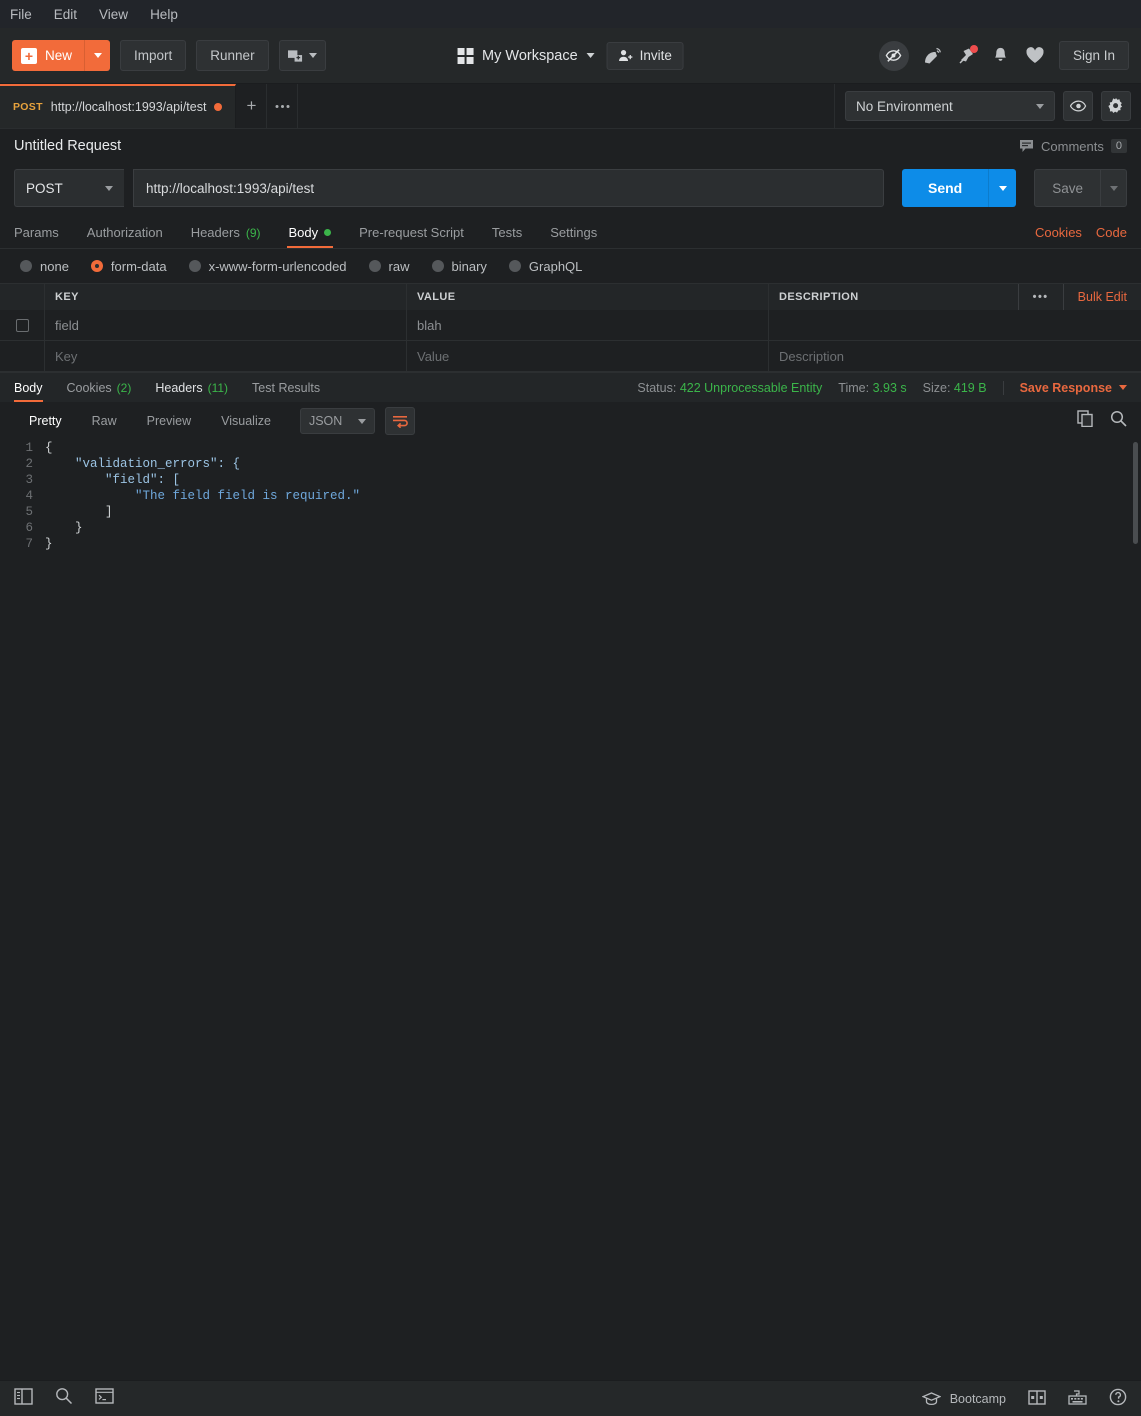  I want to click on tab-label: Pre-request Script, so click(411, 232).